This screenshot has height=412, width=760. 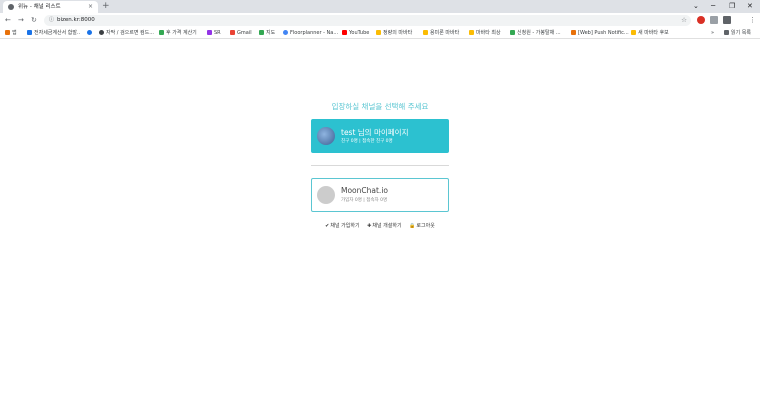 I want to click on bookmark-folder: 새 마바타 후보, so click(x=650, y=33).